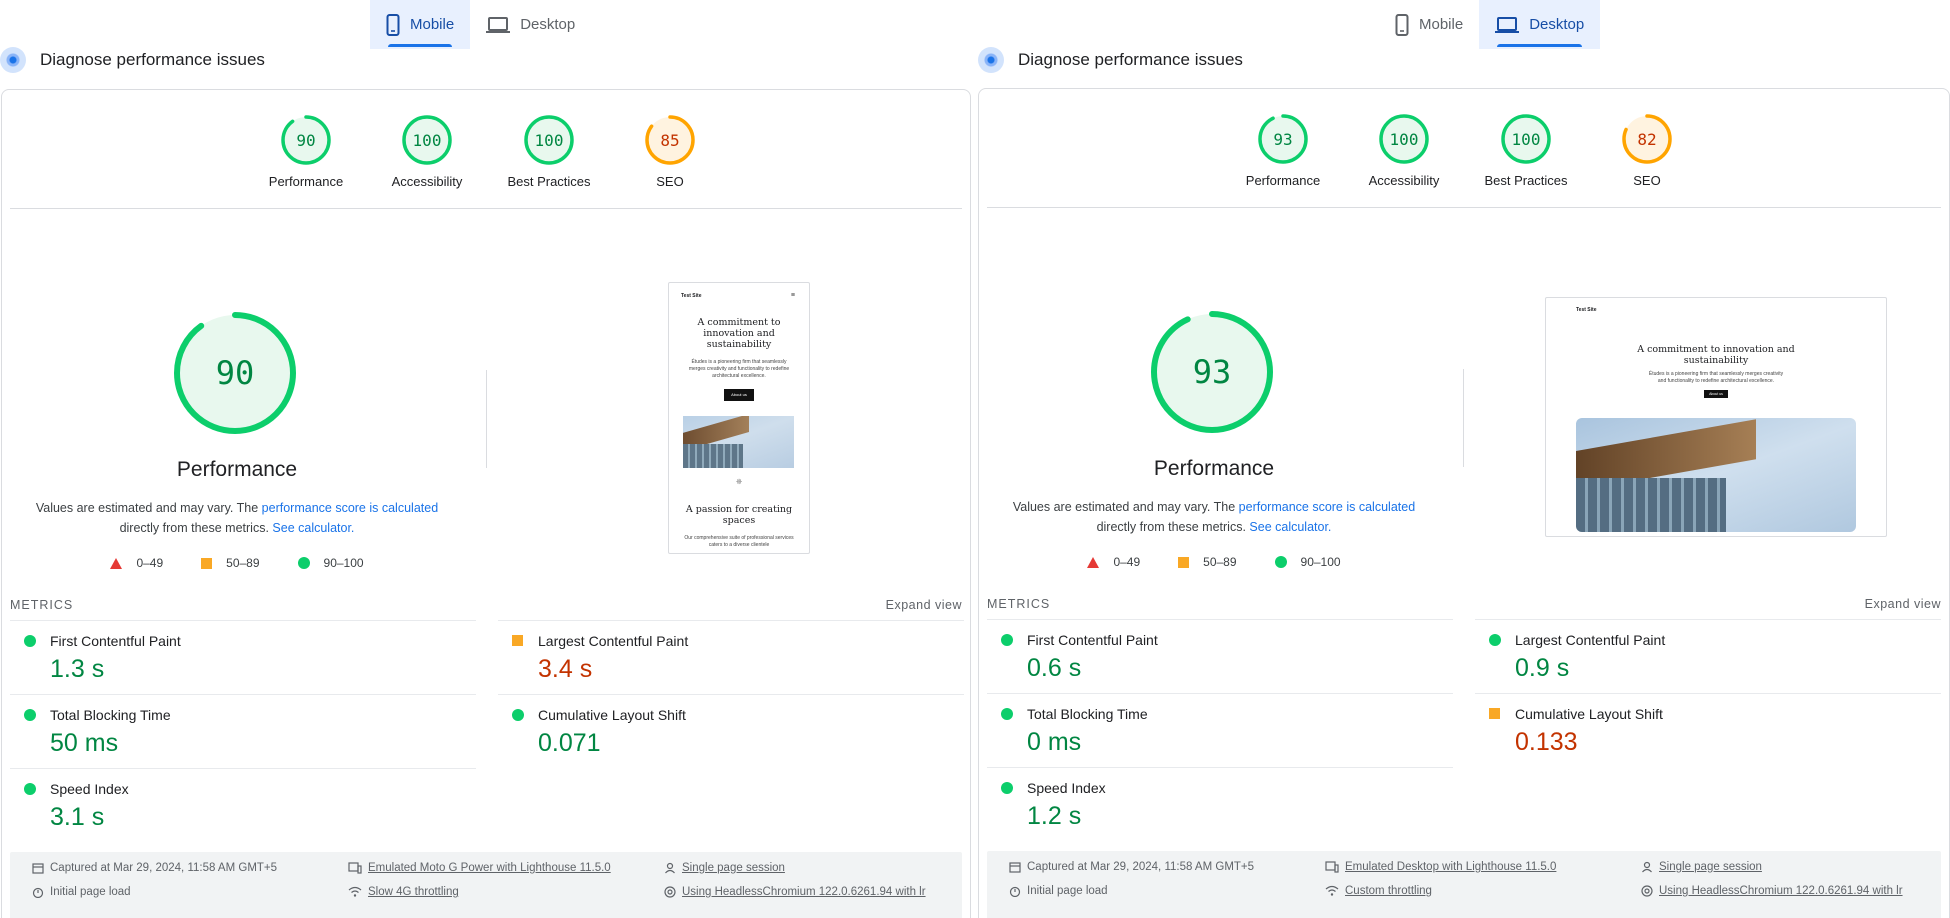 Image resolution: width=1950 pixels, height=918 pixels. I want to click on metric-name: Speed Index, so click(89, 789).